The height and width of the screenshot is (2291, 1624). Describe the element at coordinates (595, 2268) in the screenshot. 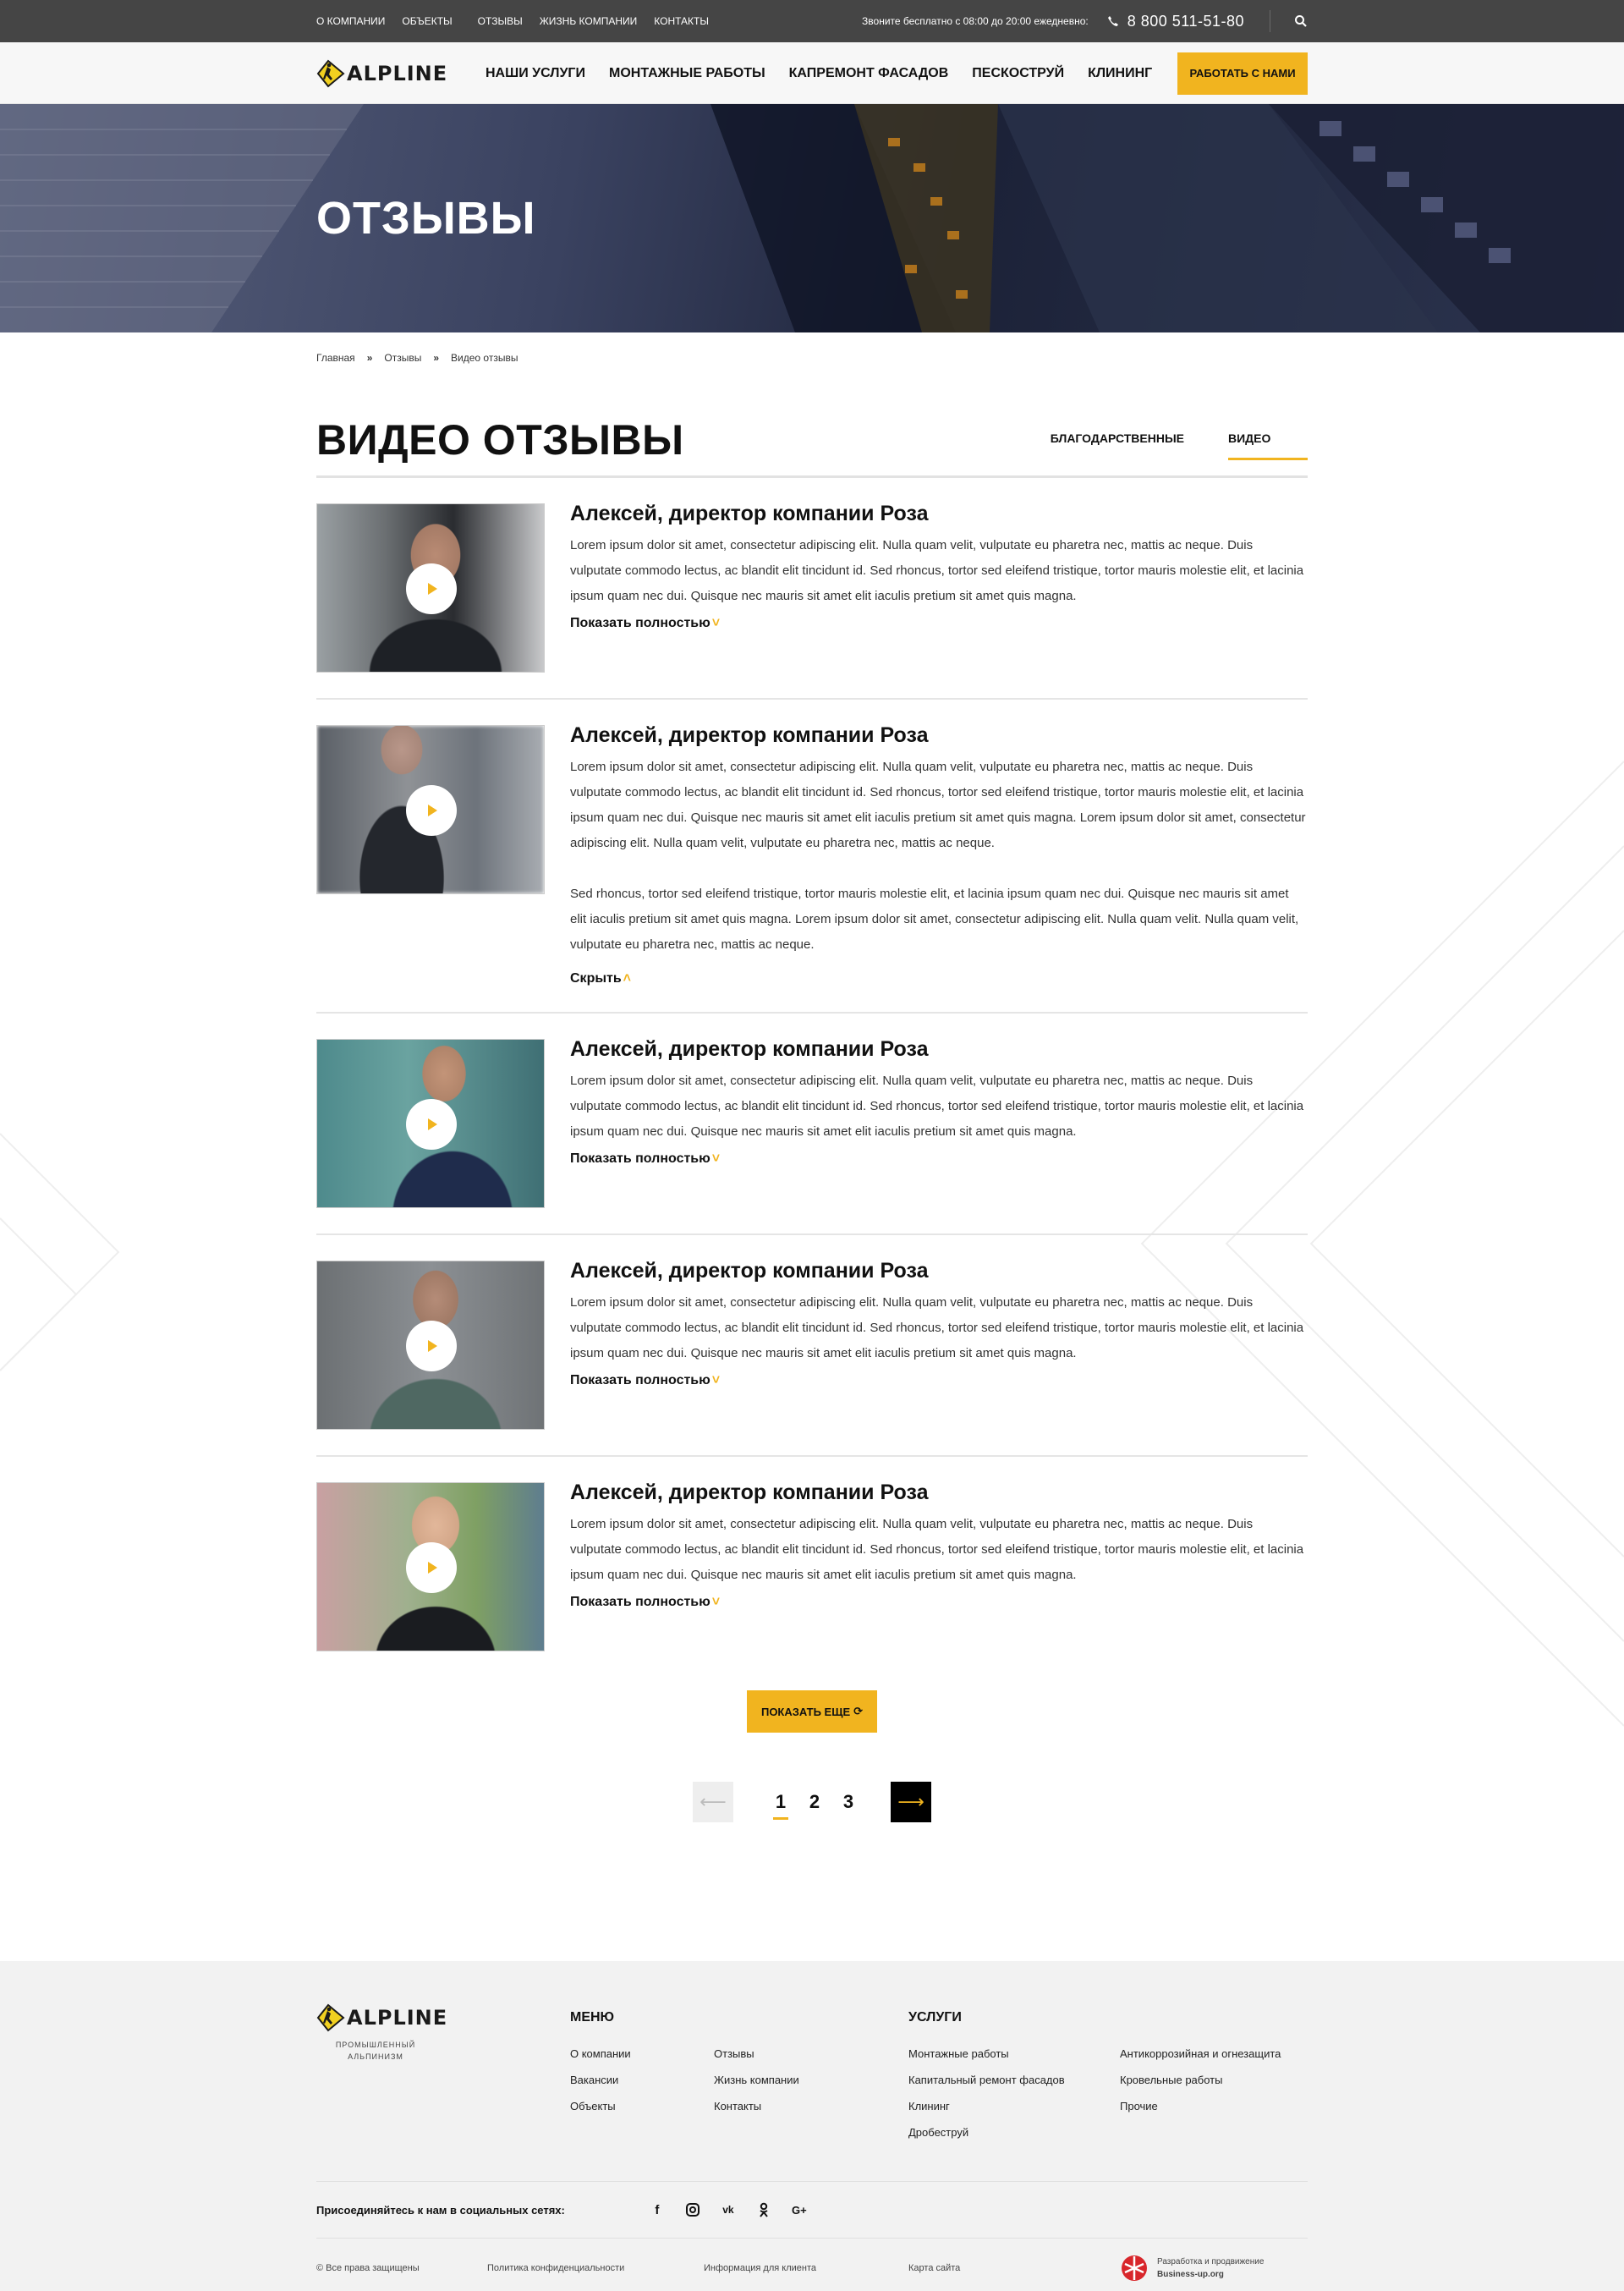

I see `privacy-link: Политика конфиденциальности` at that location.